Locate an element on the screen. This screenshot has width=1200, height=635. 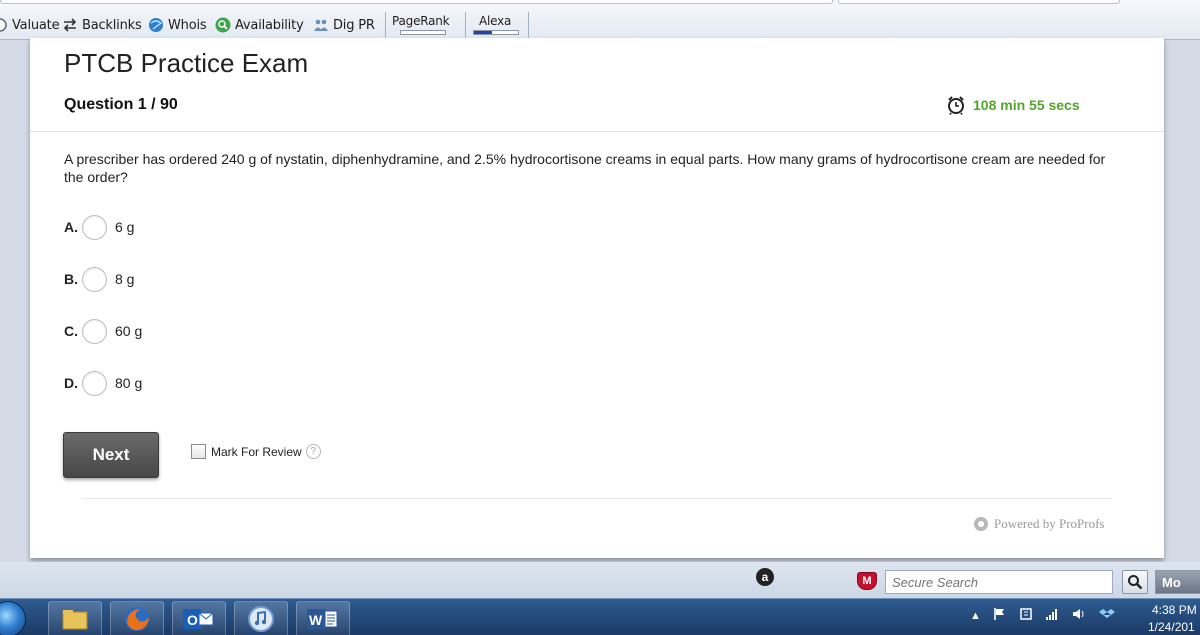
toolbar-availability-label: Availability is located at coordinates (269, 25).